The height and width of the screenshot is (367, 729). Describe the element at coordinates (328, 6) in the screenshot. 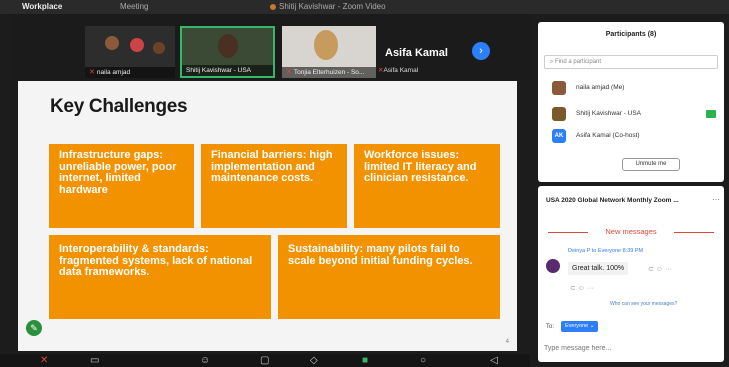

I see `window-title: Shitij Kavishwar - Zoom Video` at that location.